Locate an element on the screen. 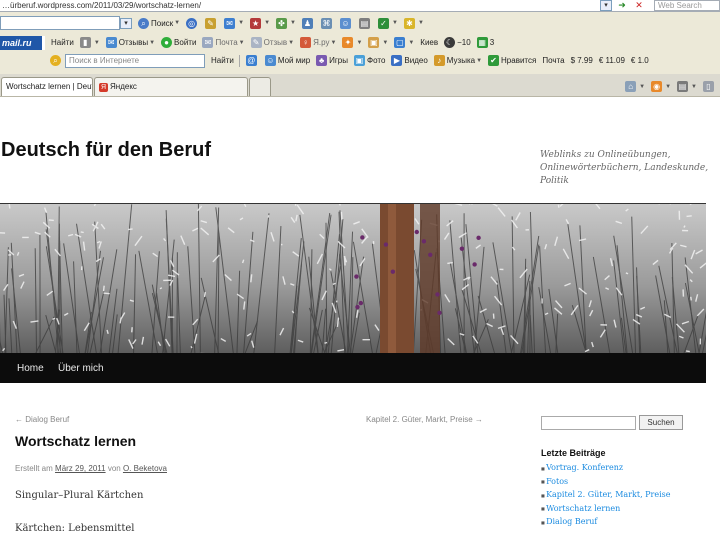 This screenshot has height=540, width=720. toolbar-check-button: ✓ ▼ is located at coordinates (387, 23).